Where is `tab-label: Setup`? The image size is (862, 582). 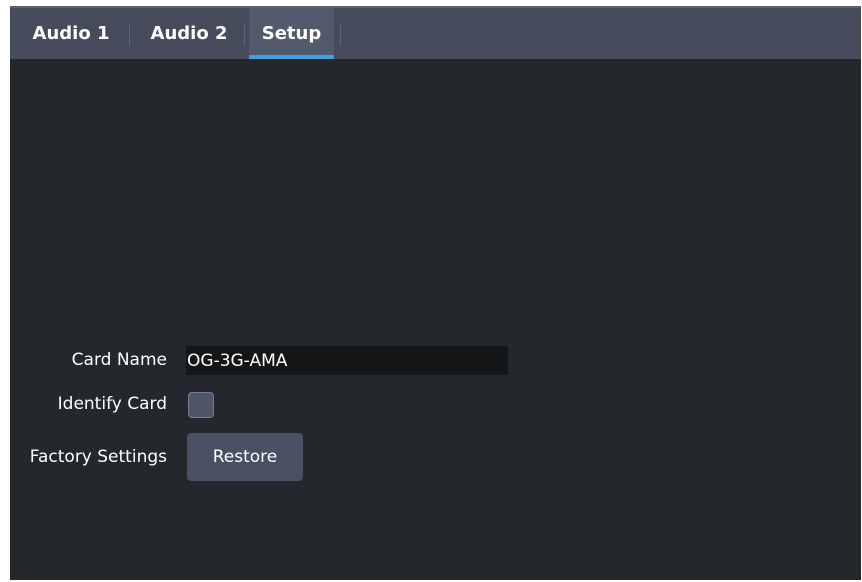
tab-label: Setup is located at coordinates (291, 33).